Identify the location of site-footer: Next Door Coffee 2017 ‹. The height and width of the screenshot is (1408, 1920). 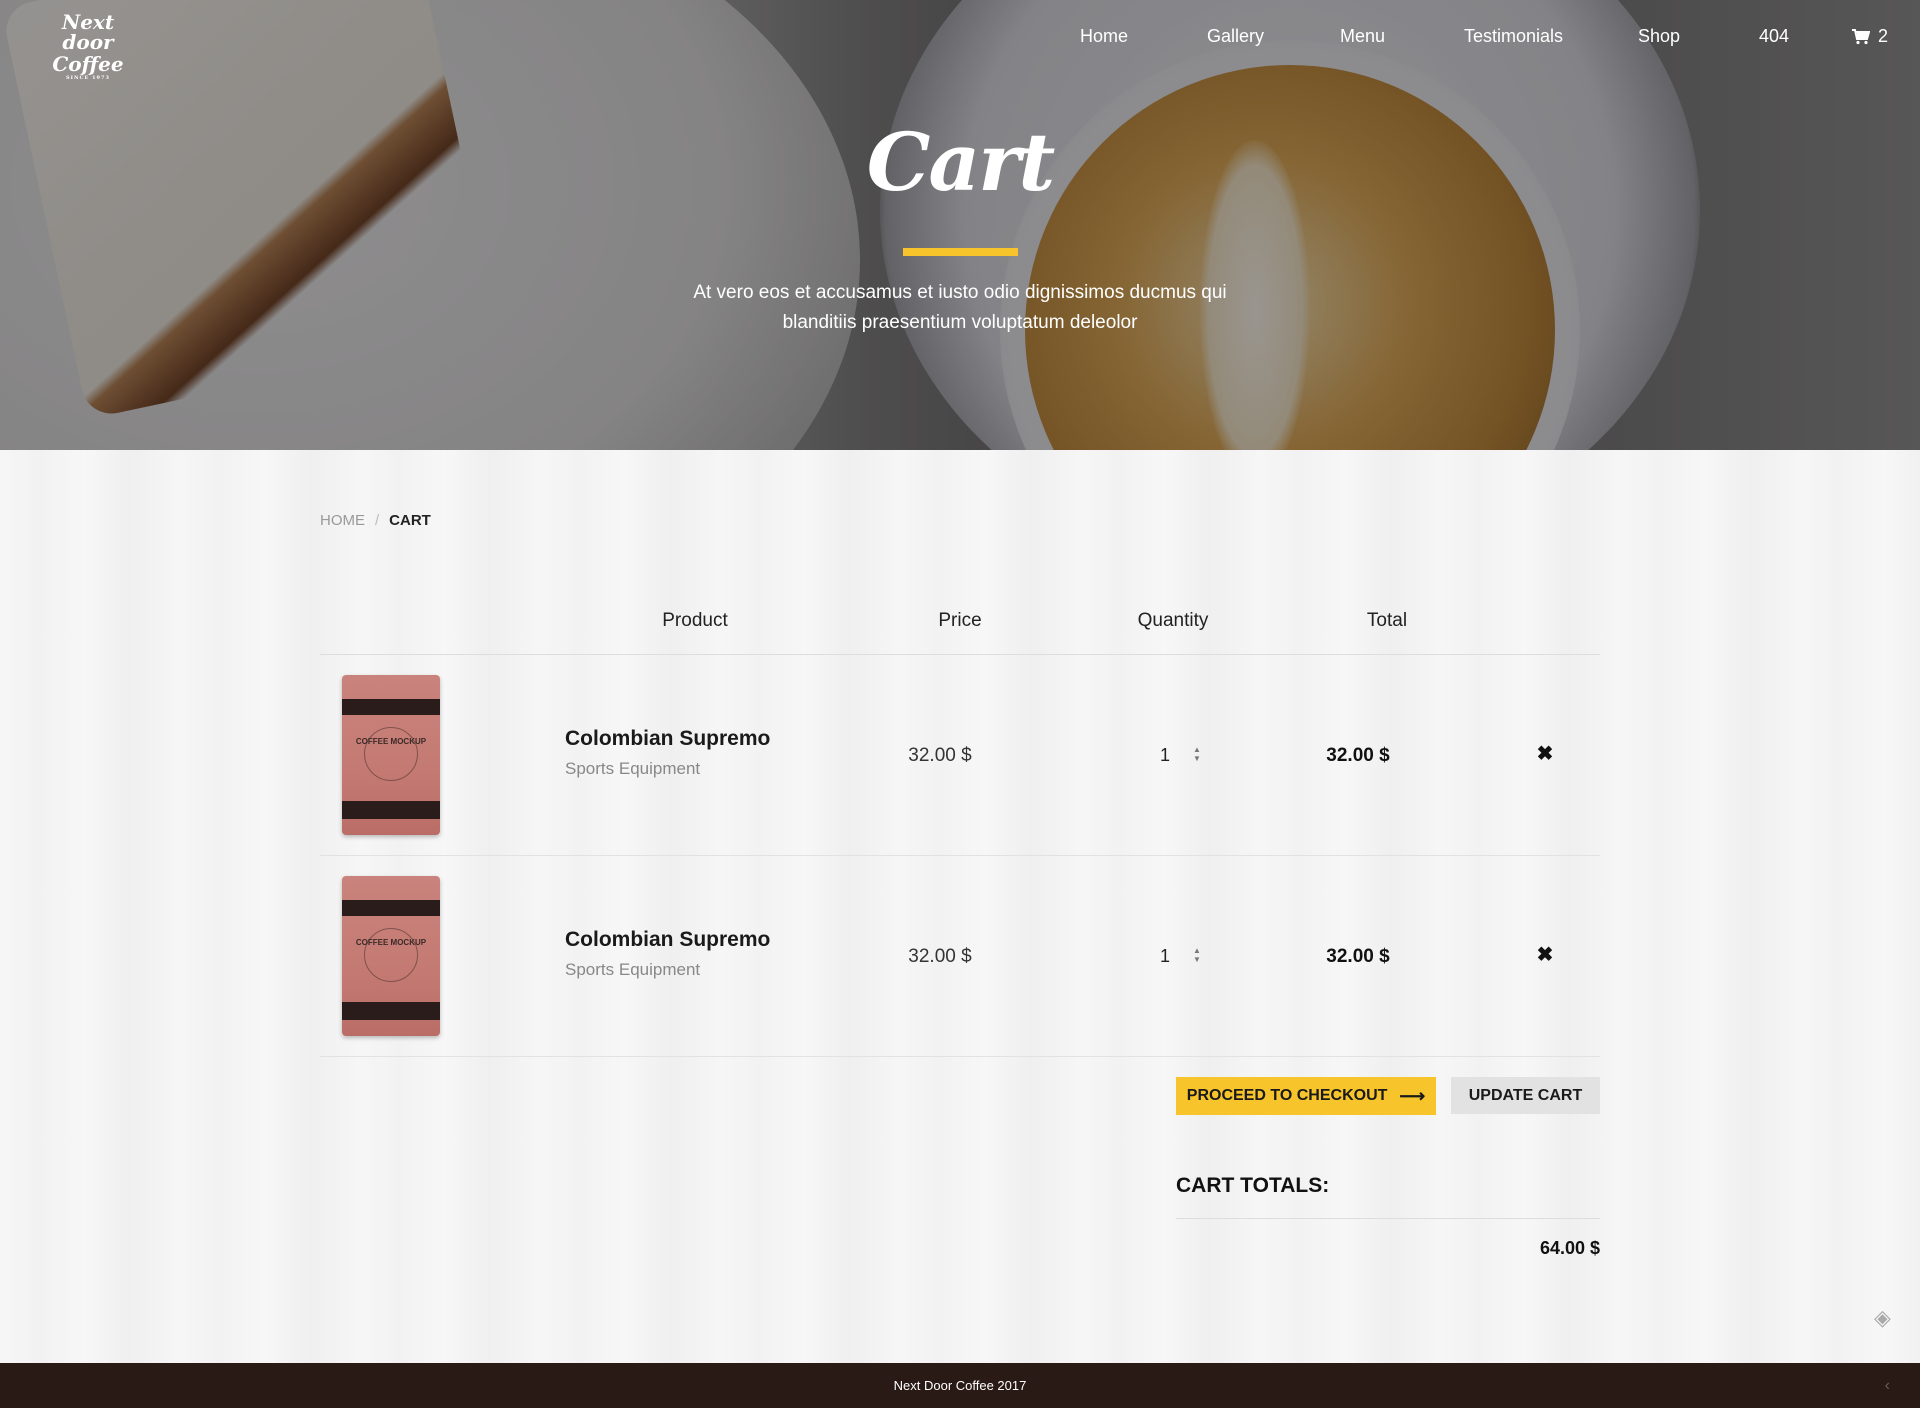
(960, 1385).